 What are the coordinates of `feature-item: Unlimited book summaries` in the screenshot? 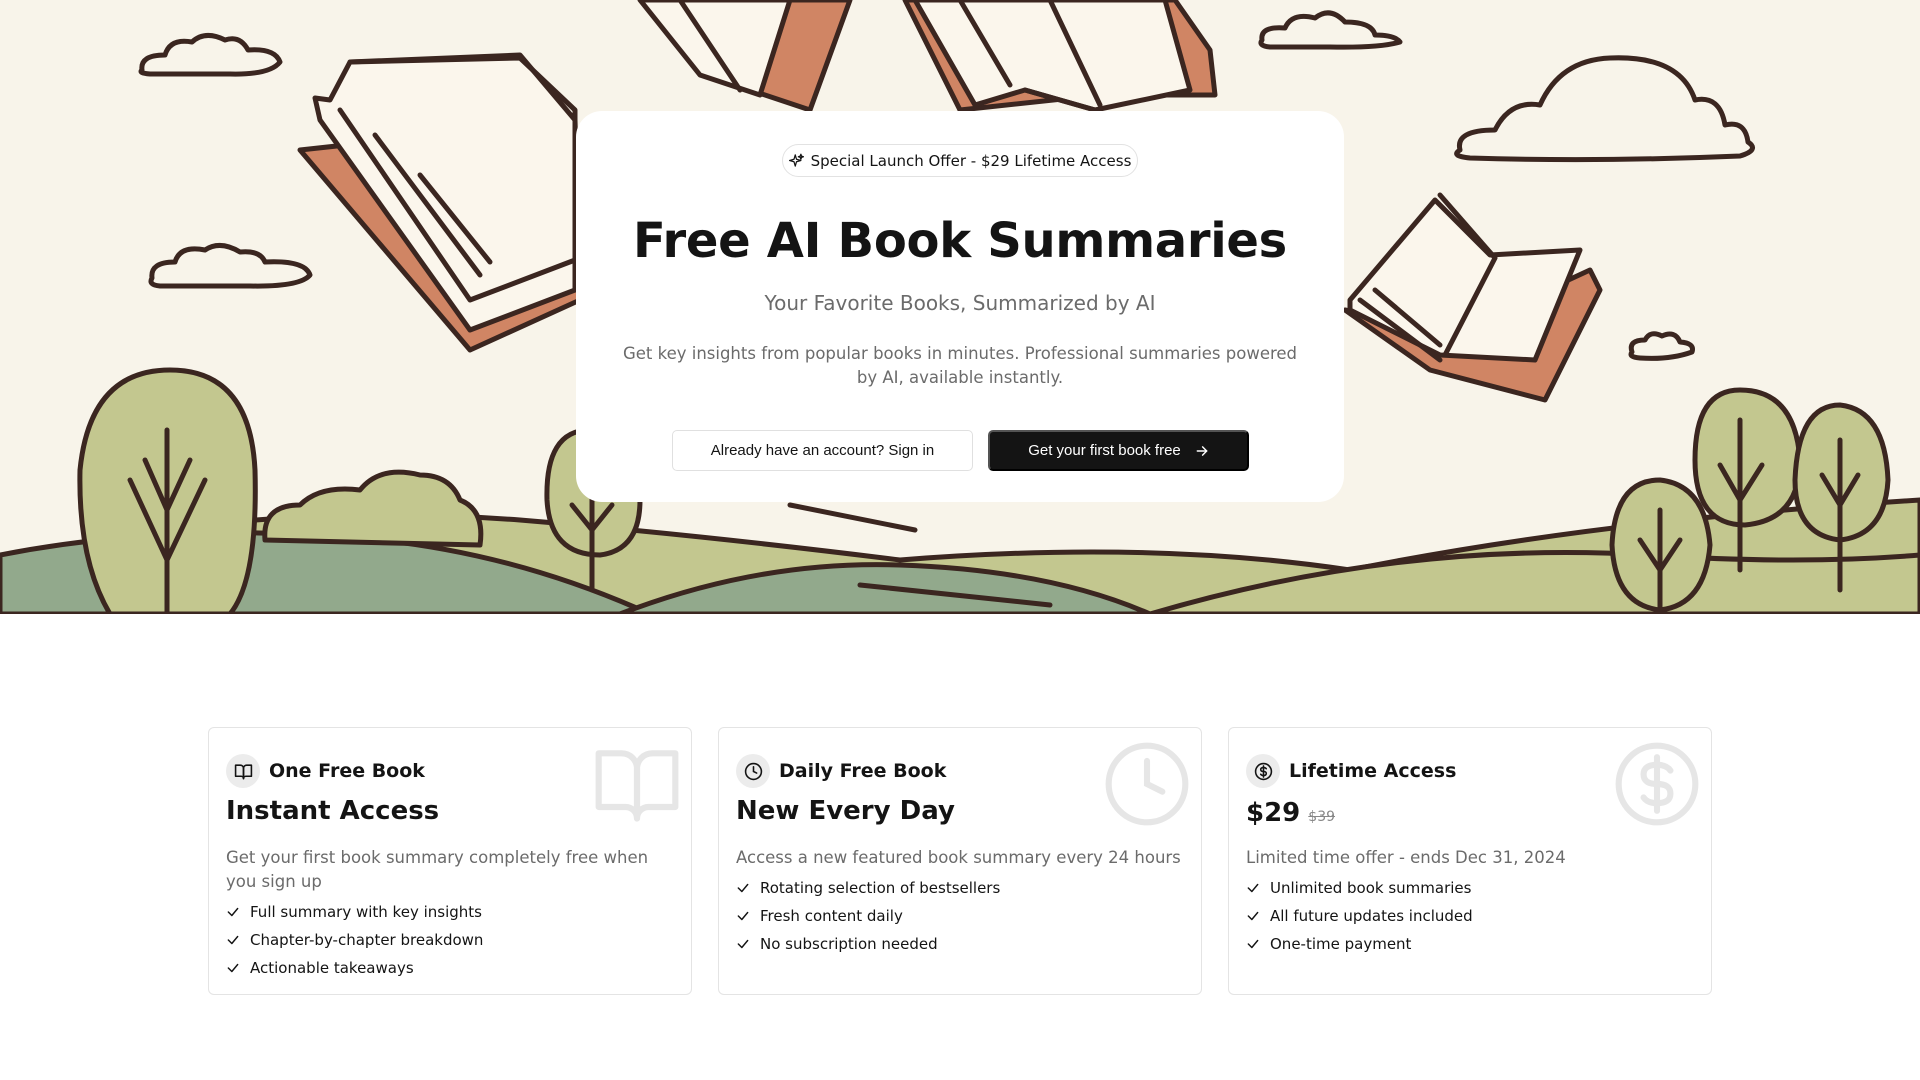 It's located at (1359, 888).